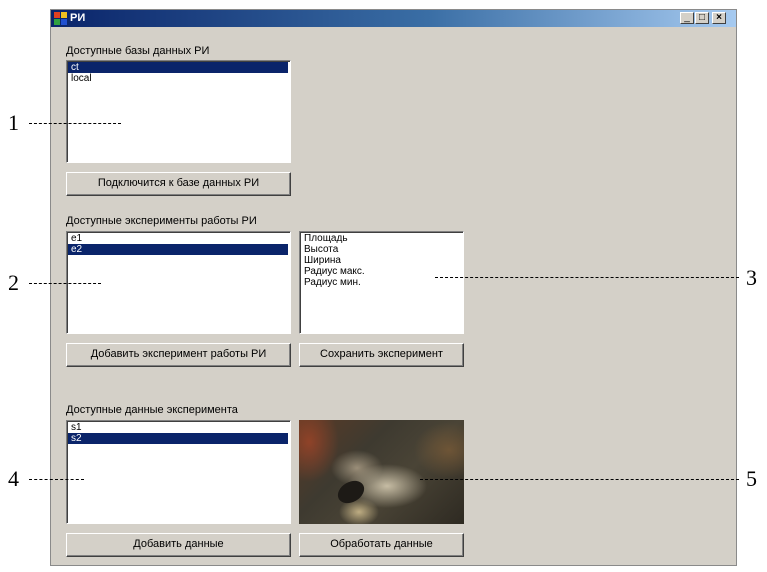 The height and width of the screenshot is (572, 767). I want to click on callout-4-number: 4, so click(13, 478).